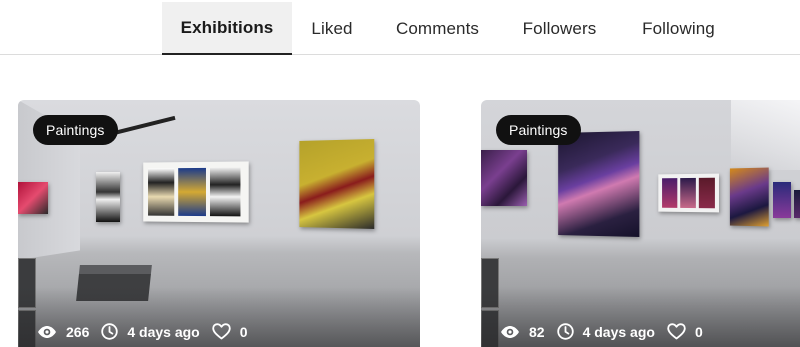 This screenshot has width=800, height=347. What do you see at coordinates (559, 28) in the screenshot?
I see `tab-followers: Followers` at bounding box center [559, 28].